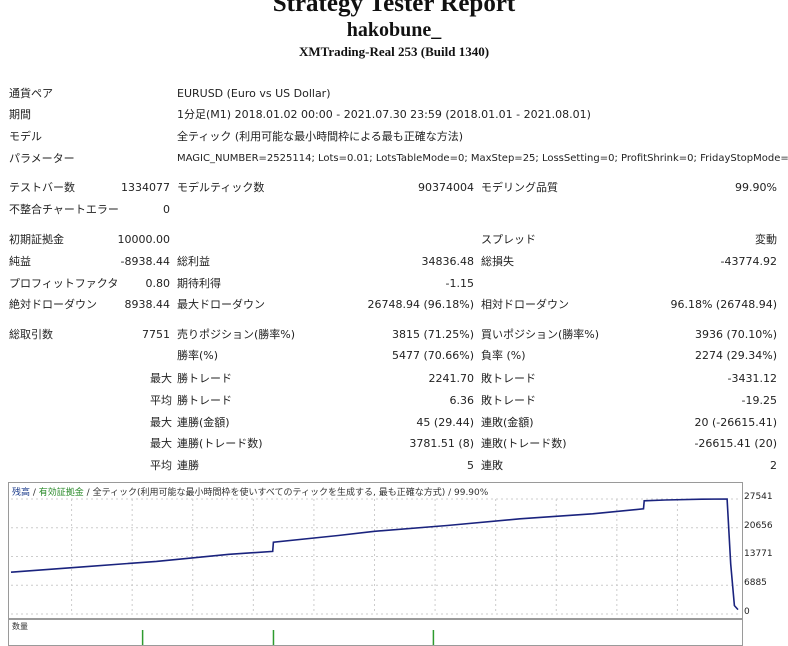  I want to click on legend-balance: 残高, so click(21, 493).